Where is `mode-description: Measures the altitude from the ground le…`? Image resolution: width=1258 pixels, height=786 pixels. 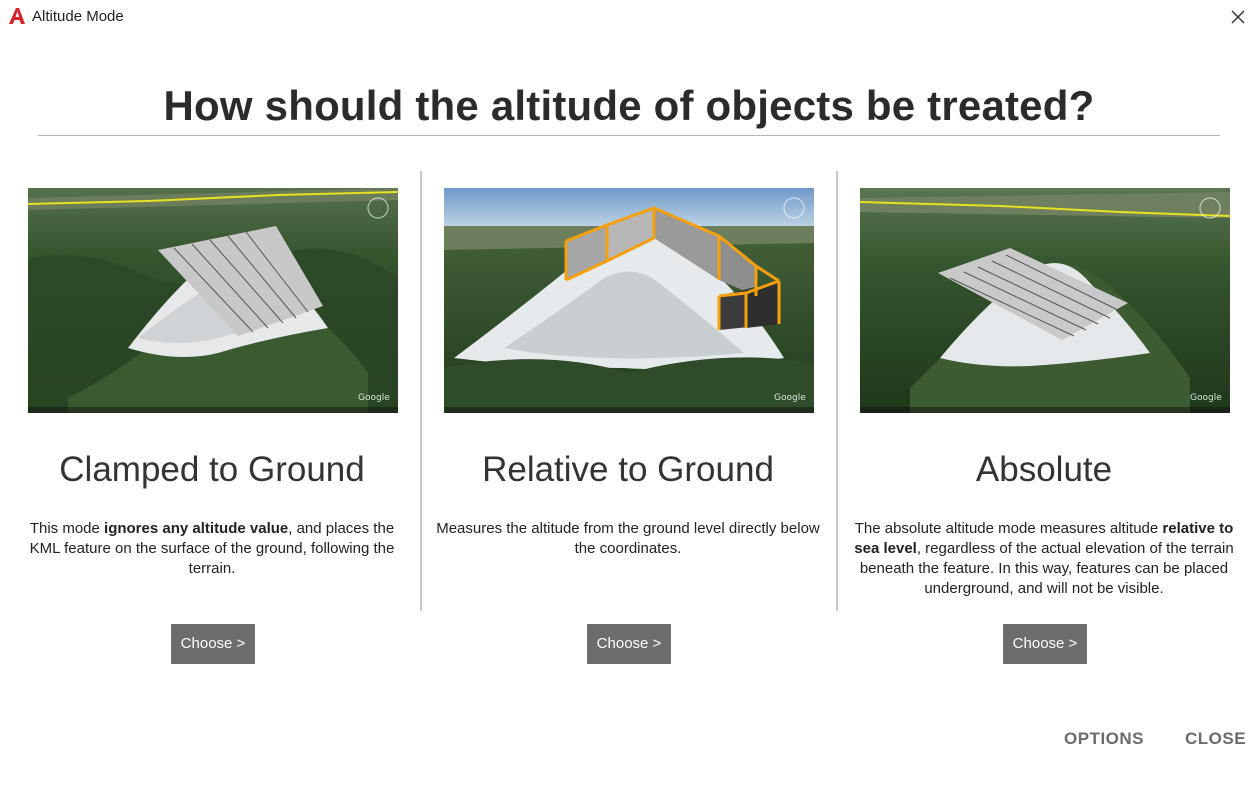 mode-description: Measures the altitude from the ground le… is located at coordinates (628, 538).